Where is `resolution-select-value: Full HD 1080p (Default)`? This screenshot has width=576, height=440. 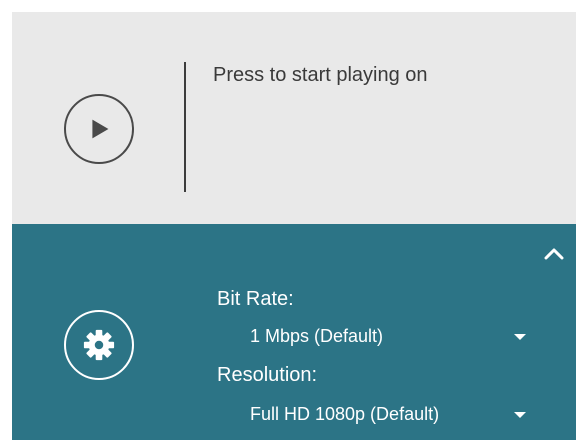 resolution-select-value: Full HD 1080p (Default) is located at coordinates (345, 414).